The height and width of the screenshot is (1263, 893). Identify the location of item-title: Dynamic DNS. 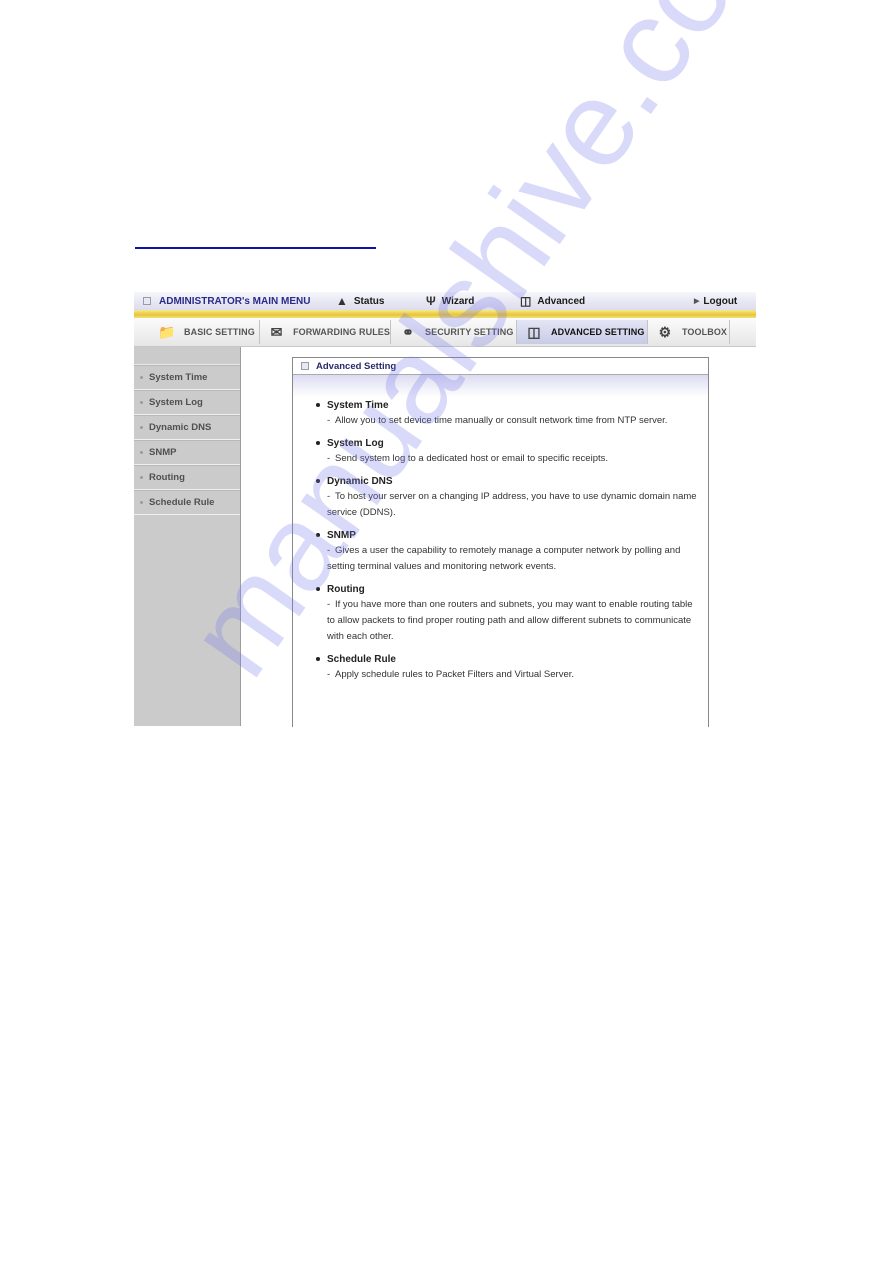
(360, 481).